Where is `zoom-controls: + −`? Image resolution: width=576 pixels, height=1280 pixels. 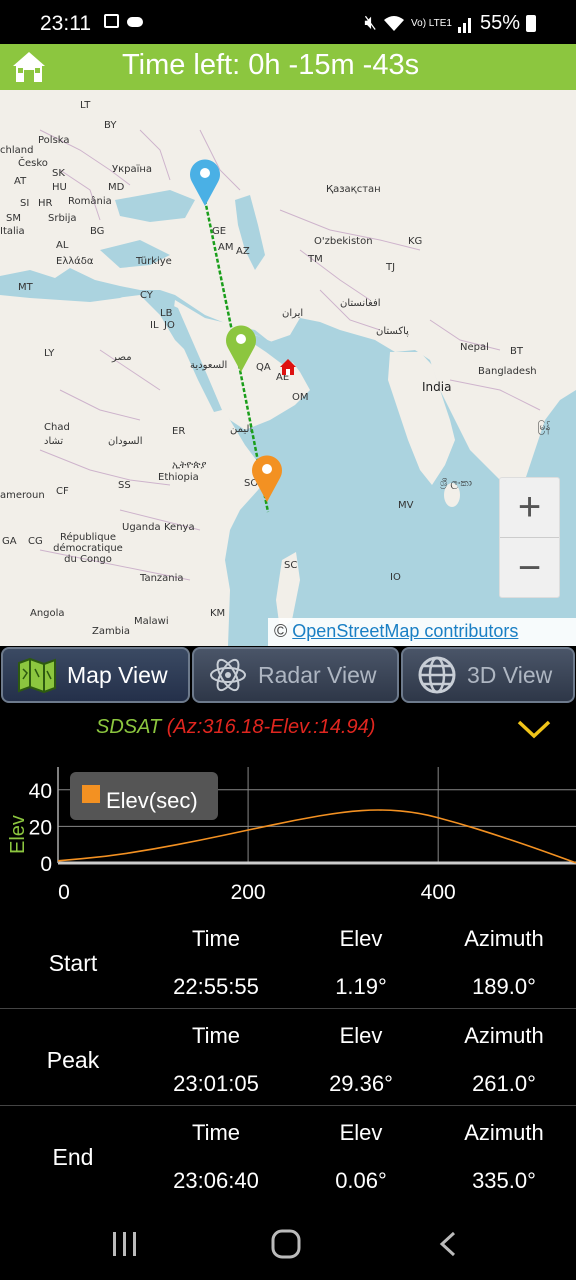 zoom-controls: + − is located at coordinates (529, 537).